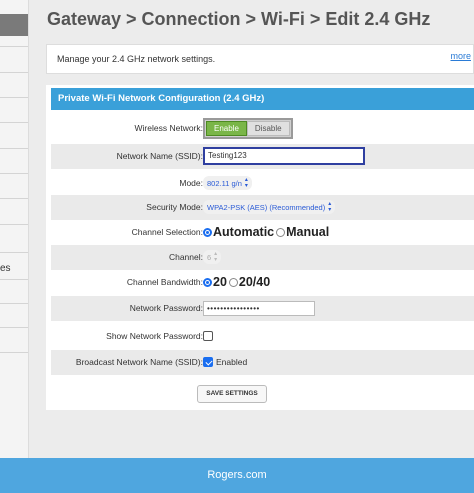 The height and width of the screenshot is (493, 474). I want to click on bandwidth-20-radio: 20, so click(215, 282).